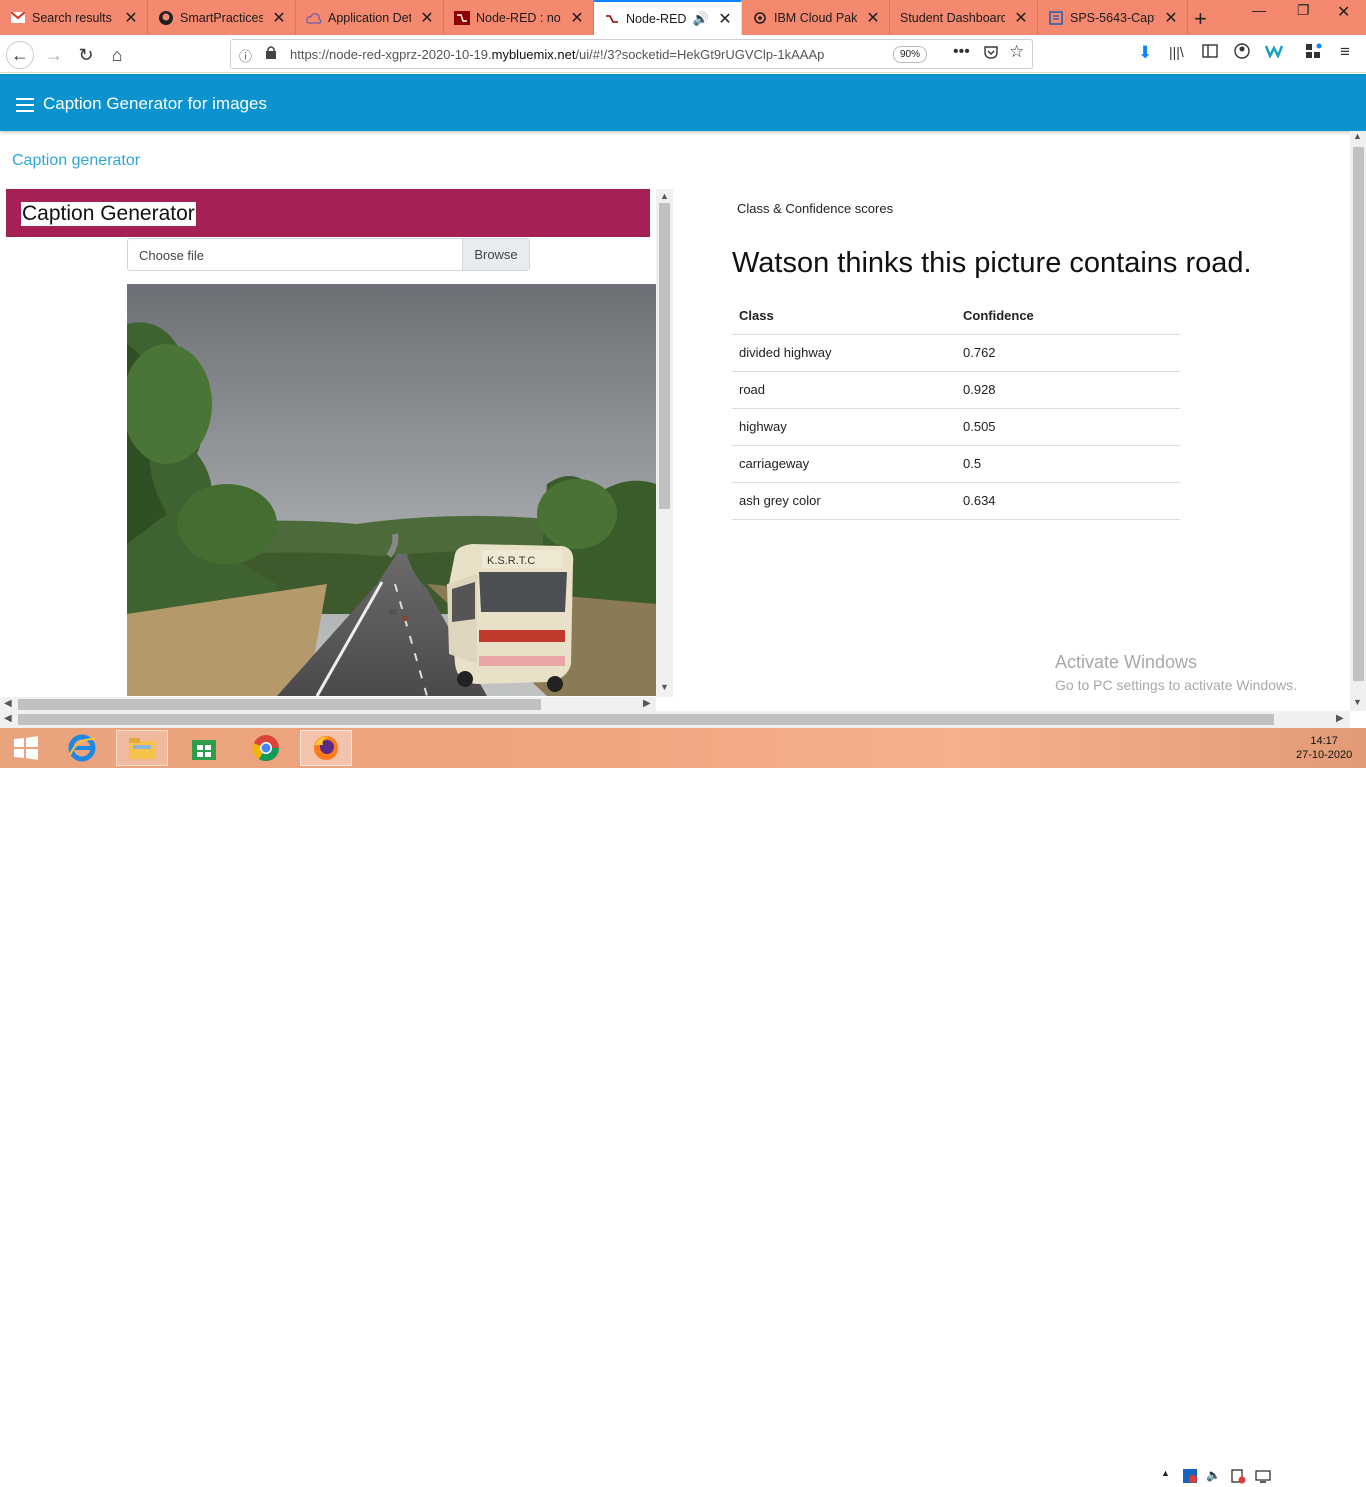 This screenshot has height=1487, width=1366. I want to click on app-title: Caption Generator for images, so click(155, 103).